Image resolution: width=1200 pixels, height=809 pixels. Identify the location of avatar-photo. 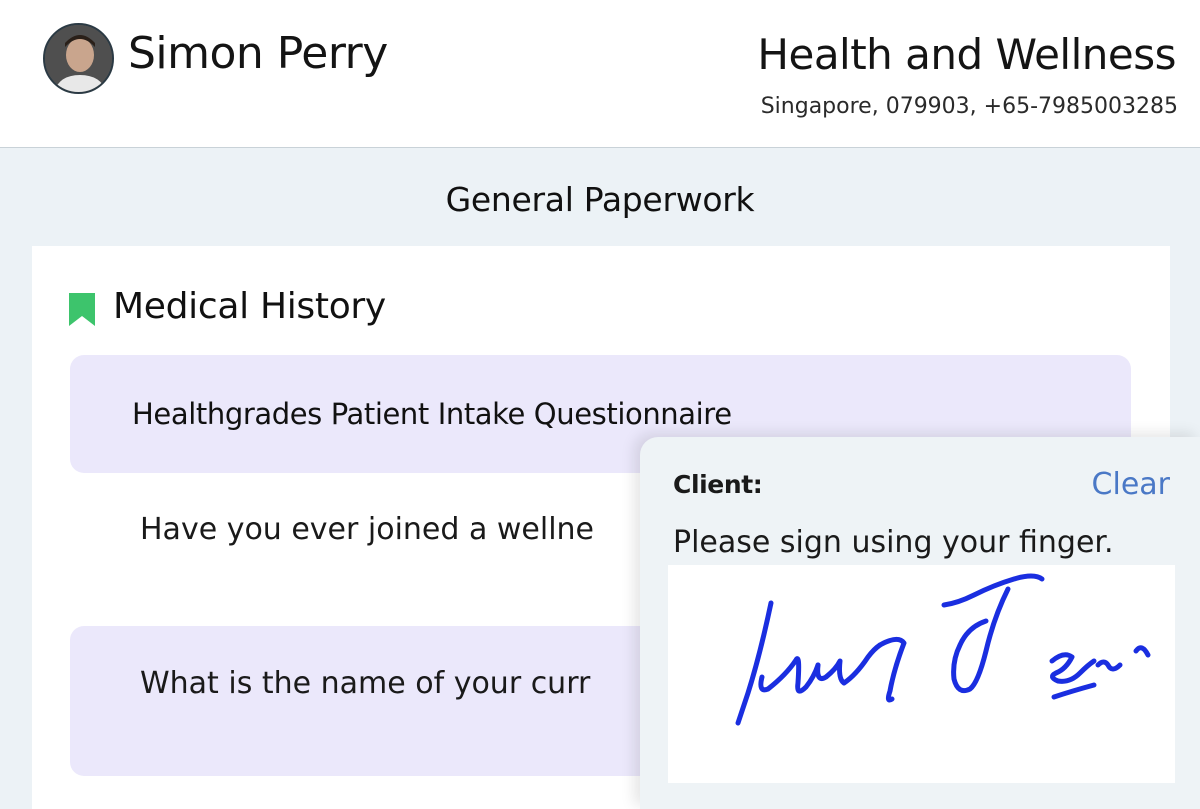
(78, 58).